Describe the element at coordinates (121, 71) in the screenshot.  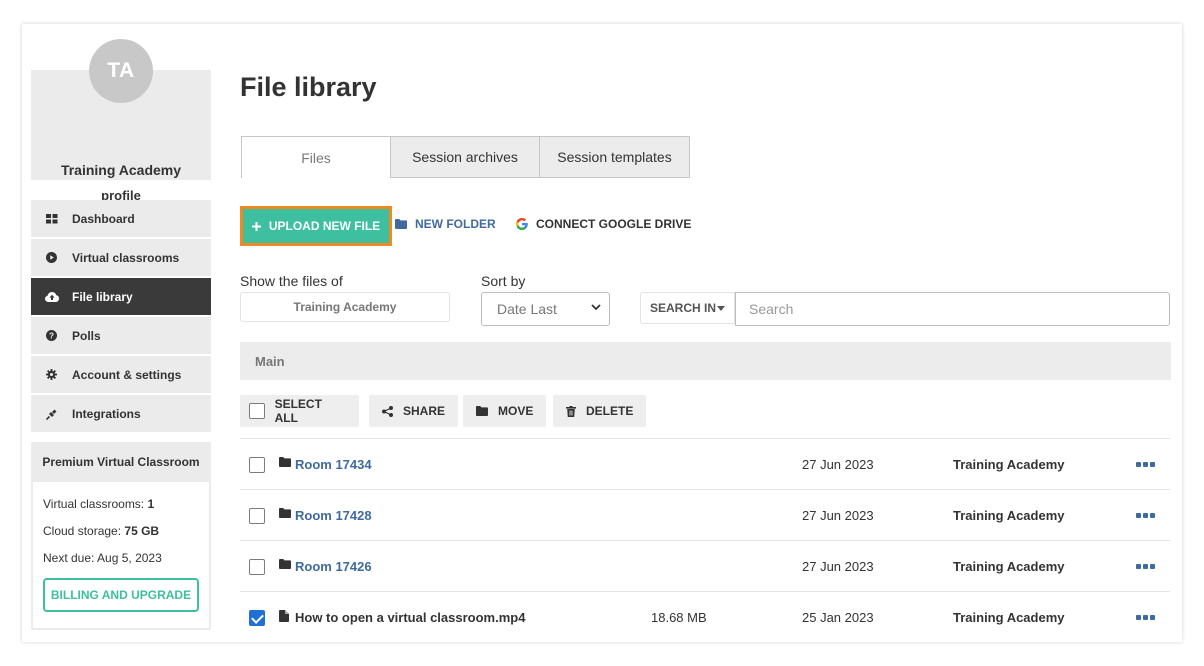
I see `avatar: TA` at that location.